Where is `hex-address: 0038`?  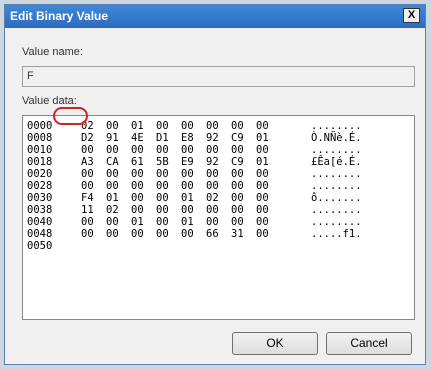 hex-address: 0038 is located at coordinates (40, 210).